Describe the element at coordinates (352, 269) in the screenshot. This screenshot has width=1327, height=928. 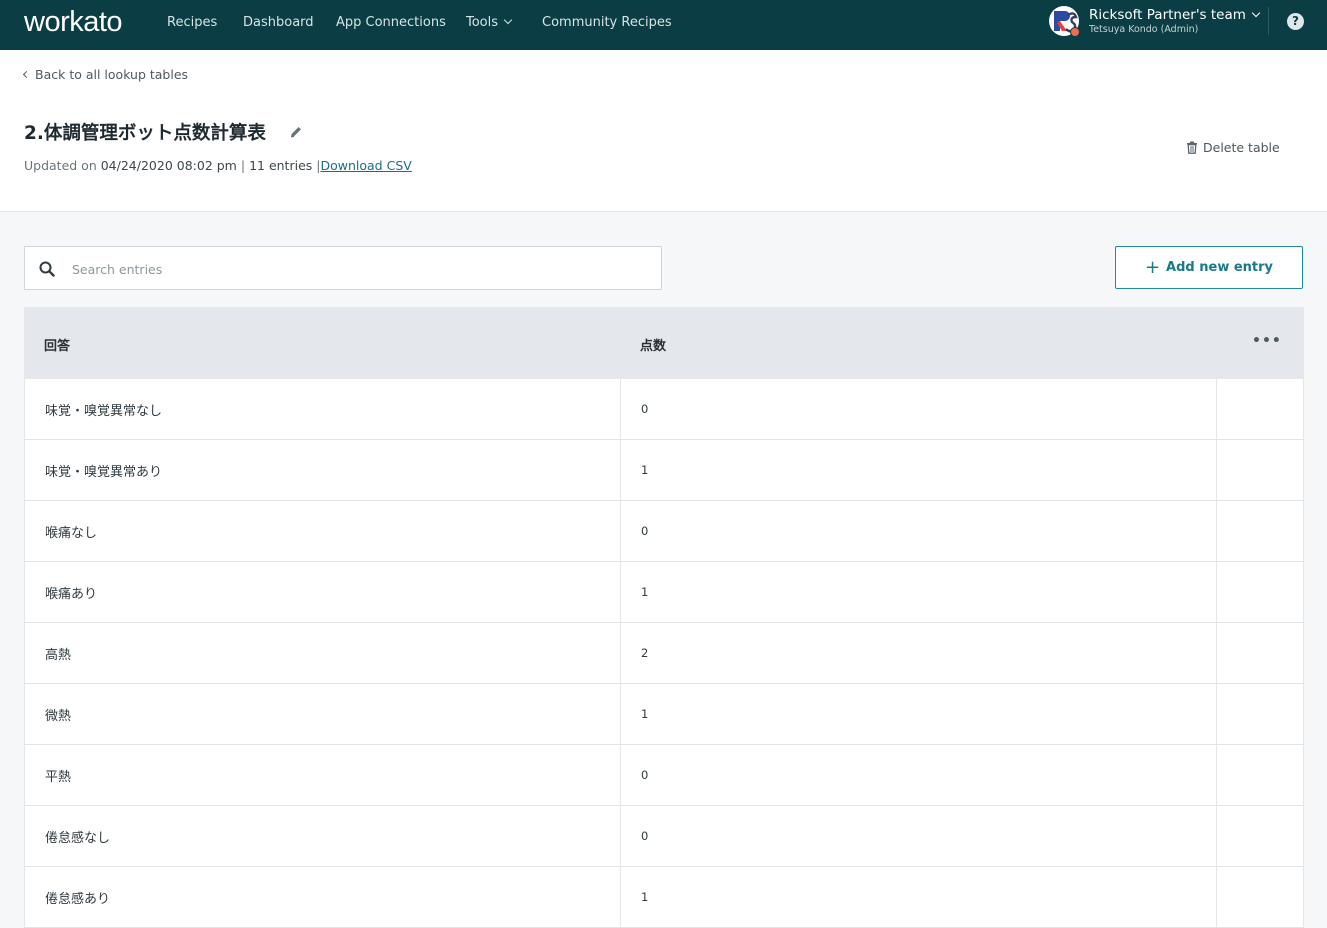
I see `search-input` at that location.